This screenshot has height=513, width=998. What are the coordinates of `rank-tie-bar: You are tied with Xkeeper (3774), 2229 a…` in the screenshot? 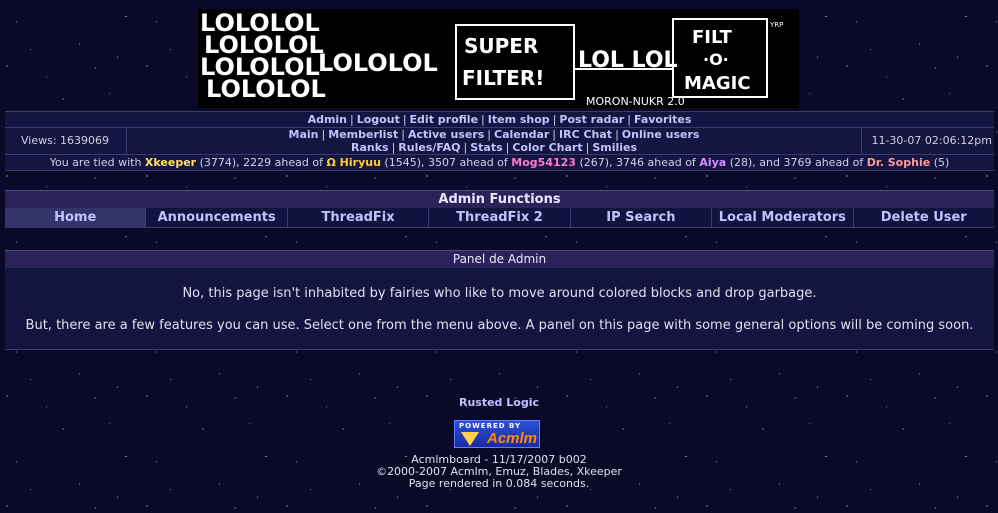 It's located at (499, 162).